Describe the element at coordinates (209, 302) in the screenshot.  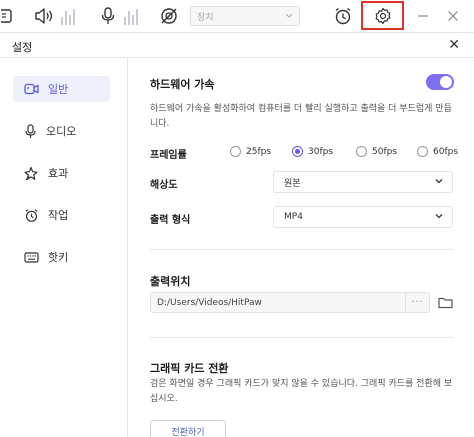
I see `output-path-value: D:/Users/Videos/HitPaw` at that location.